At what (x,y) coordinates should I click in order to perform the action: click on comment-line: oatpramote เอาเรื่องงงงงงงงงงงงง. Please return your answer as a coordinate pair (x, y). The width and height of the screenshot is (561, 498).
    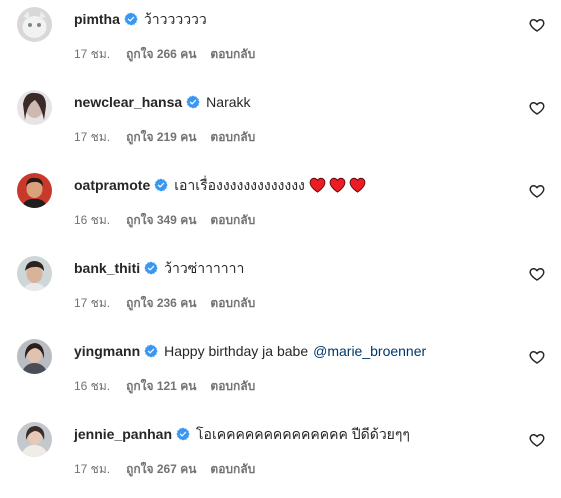
    Looking at the image, I should click on (220, 185).